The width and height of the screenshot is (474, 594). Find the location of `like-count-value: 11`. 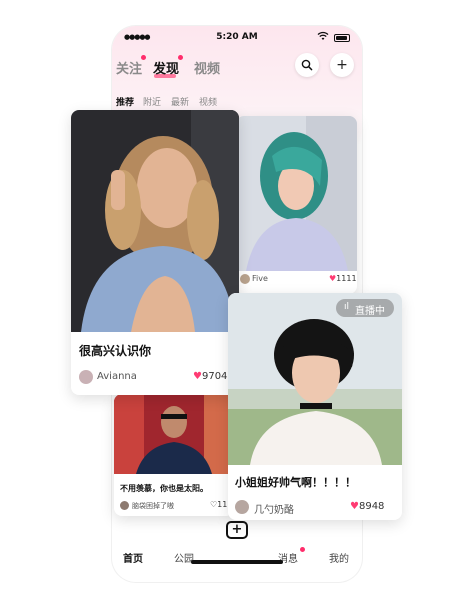

like-count-value: 11 is located at coordinates (222, 504).